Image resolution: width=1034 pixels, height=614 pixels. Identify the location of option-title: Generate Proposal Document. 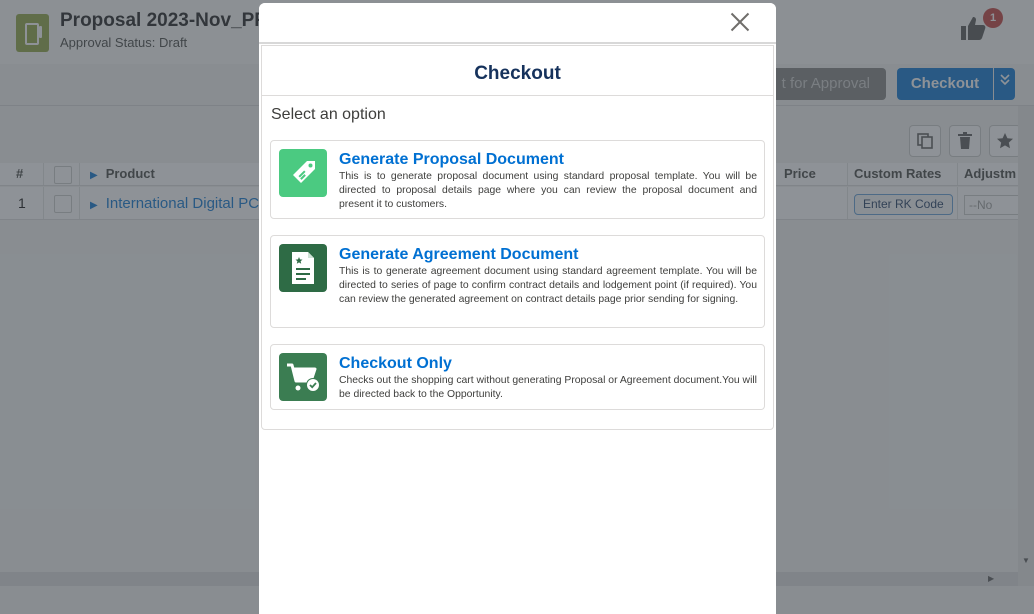
(451, 160).